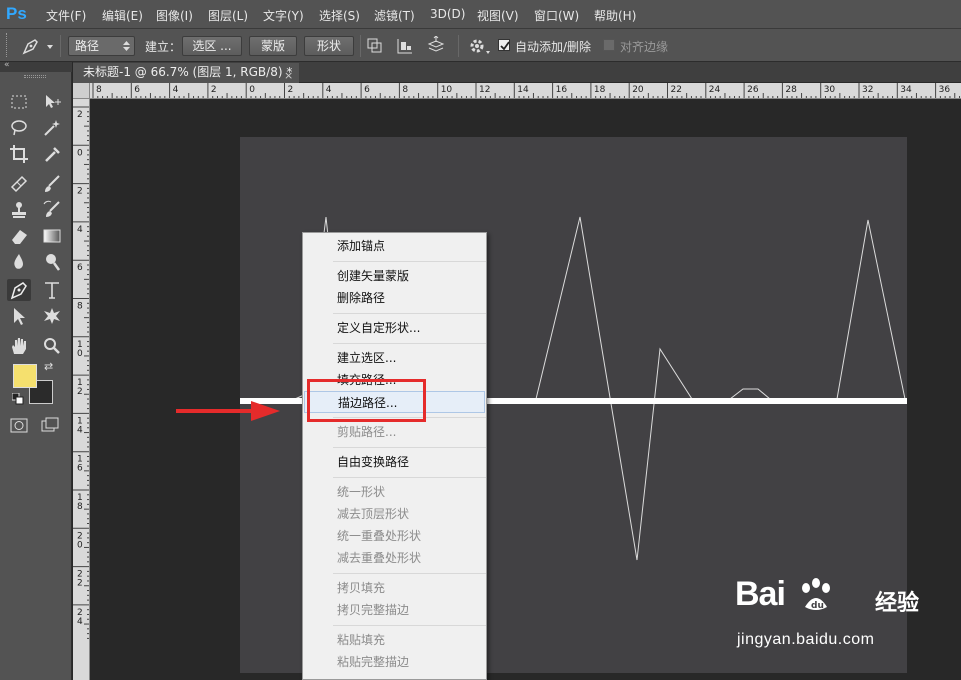 Image resolution: width=961 pixels, height=680 pixels. I want to click on eyedropper-tool-icon, so click(52, 154).